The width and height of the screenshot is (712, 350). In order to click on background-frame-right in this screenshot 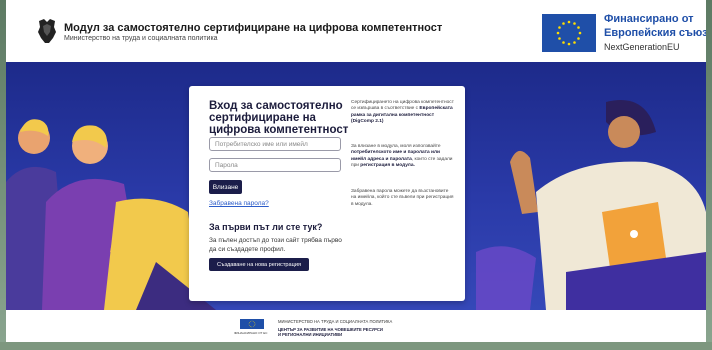, I will do `click(709, 175)`.